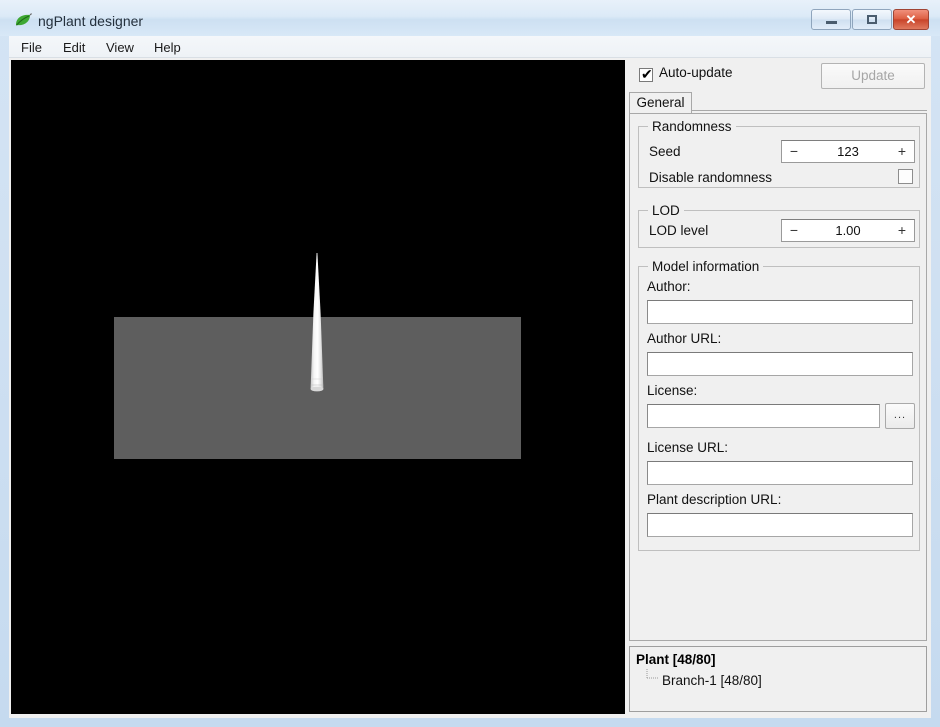 This screenshot has width=940, height=727. I want to click on close-button: ✕, so click(911, 19).